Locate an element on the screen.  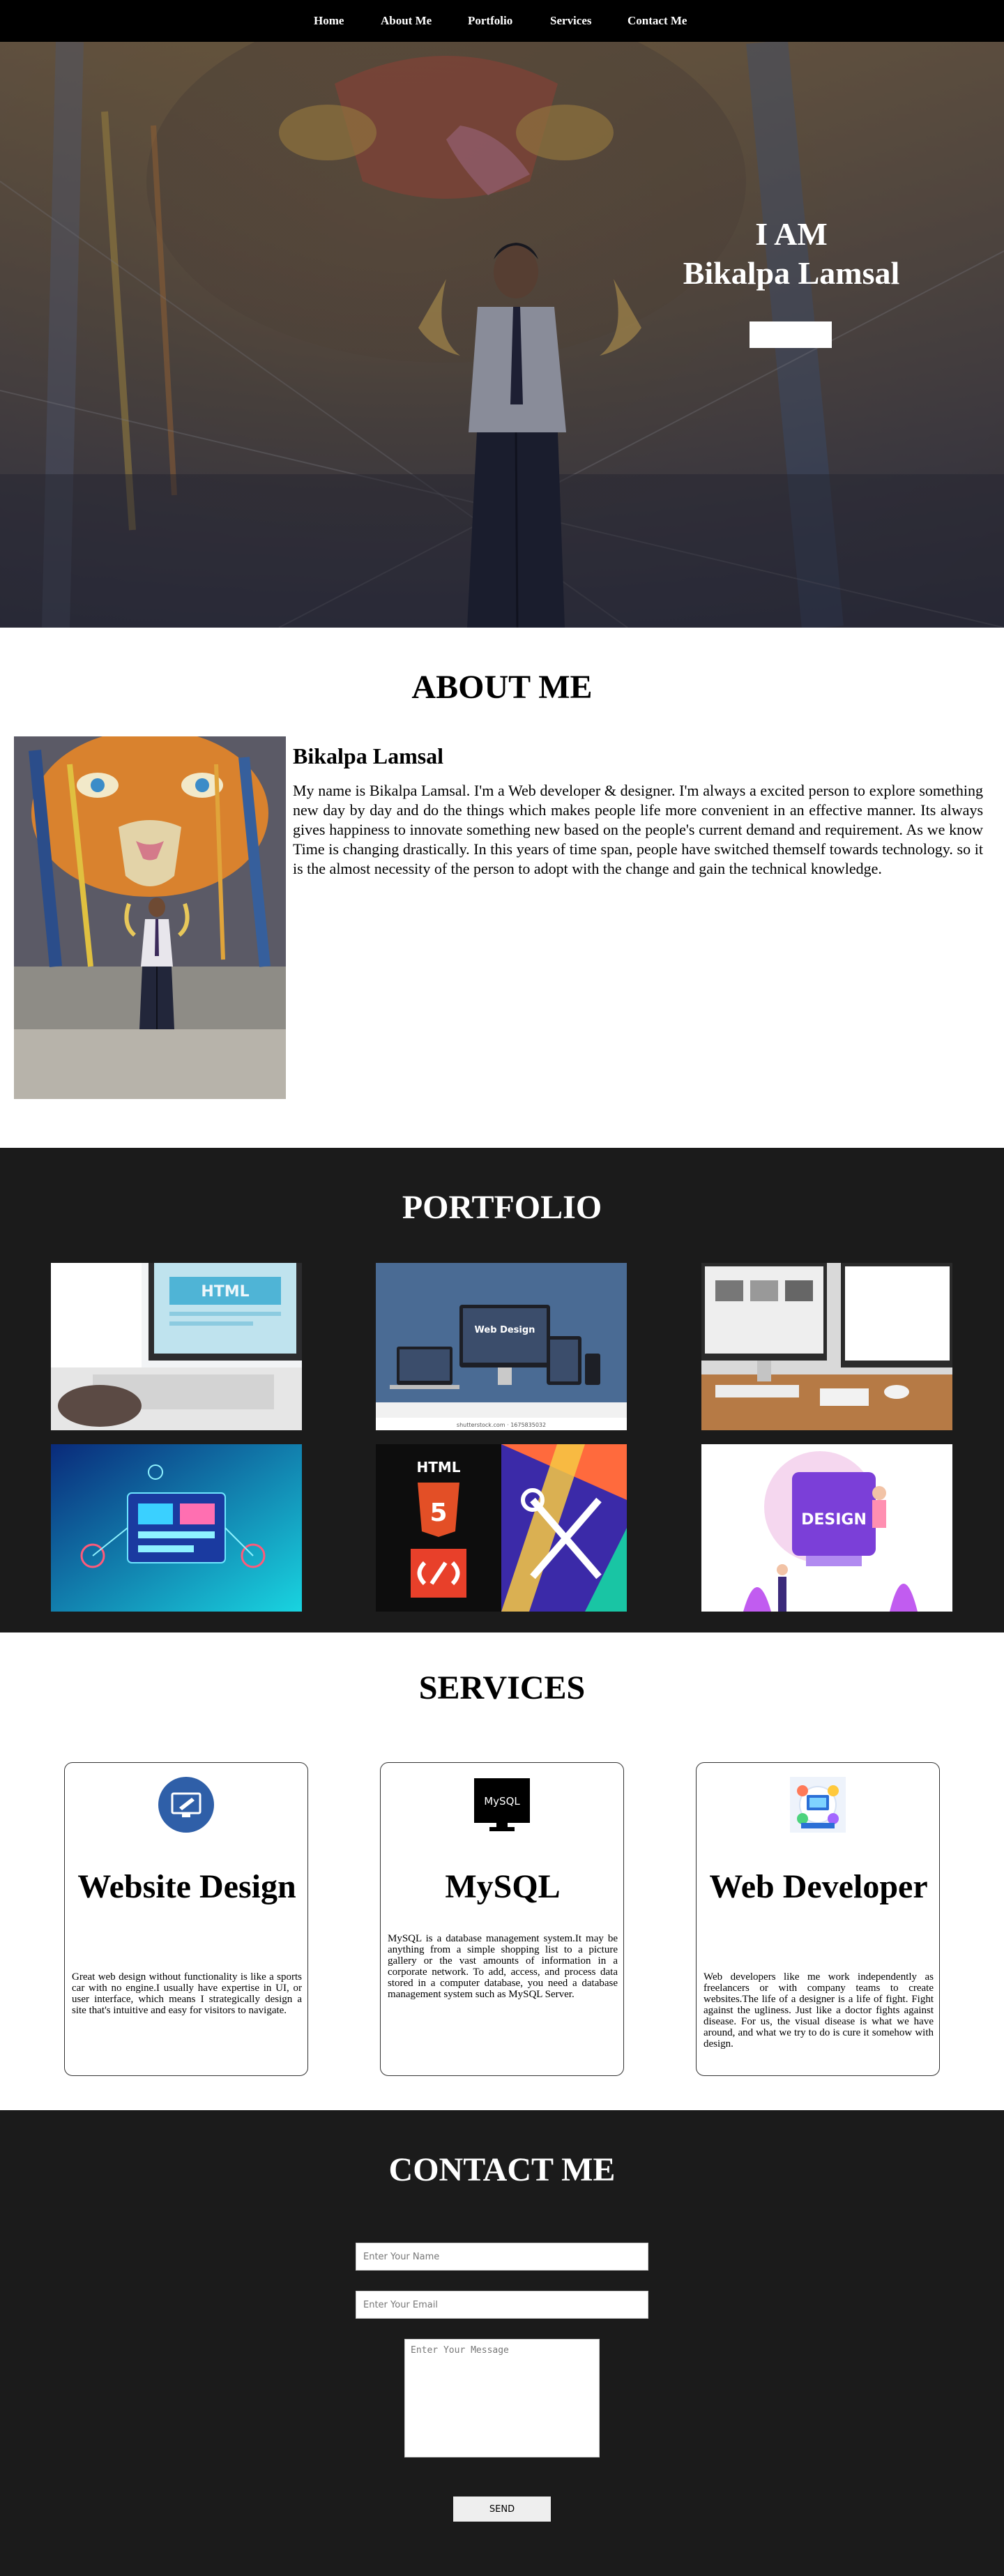
nav-contact-link: Contact Me is located at coordinates (657, 21).